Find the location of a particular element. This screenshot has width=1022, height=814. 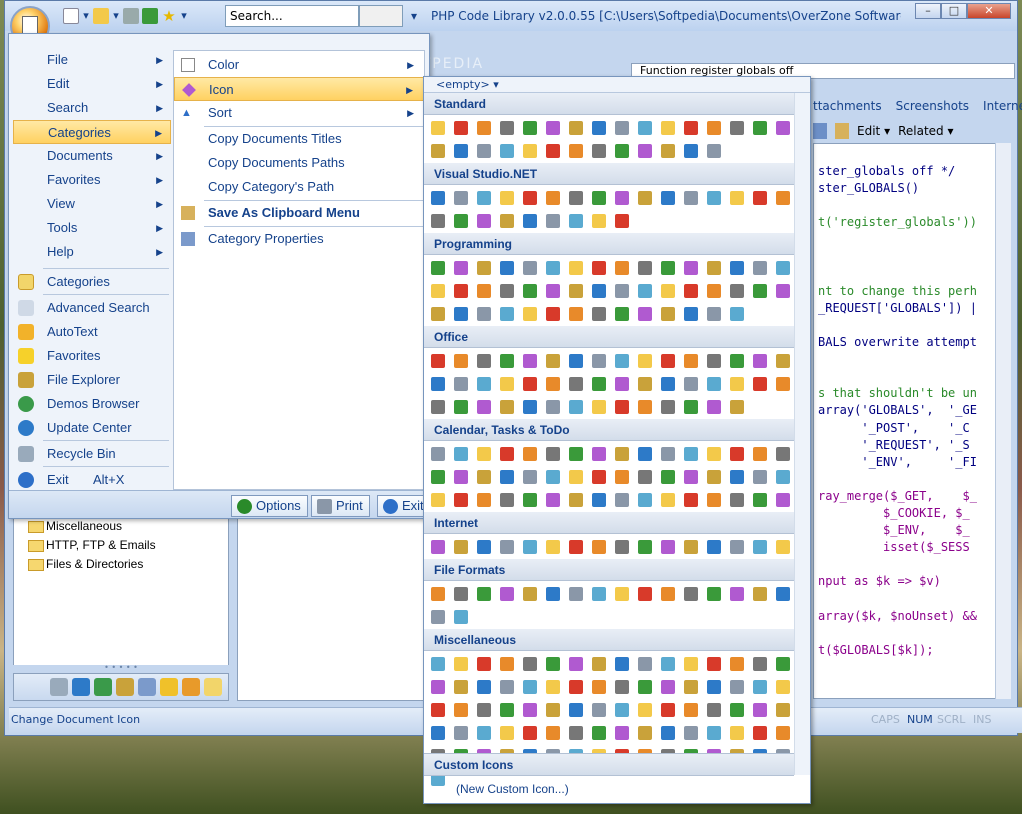

menu-item-documents: Documents ▶ is located at coordinates (92, 156).